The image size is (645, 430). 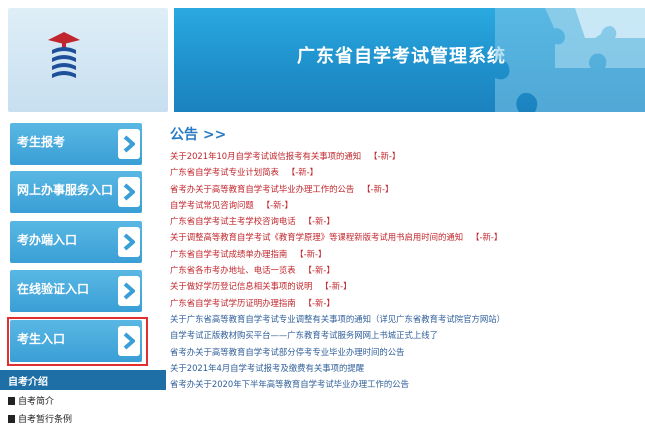 I want to click on news-item: 省考办关于2020年下半年高等教育自学考试毕业办理工作的公告, so click(x=407, y=384).